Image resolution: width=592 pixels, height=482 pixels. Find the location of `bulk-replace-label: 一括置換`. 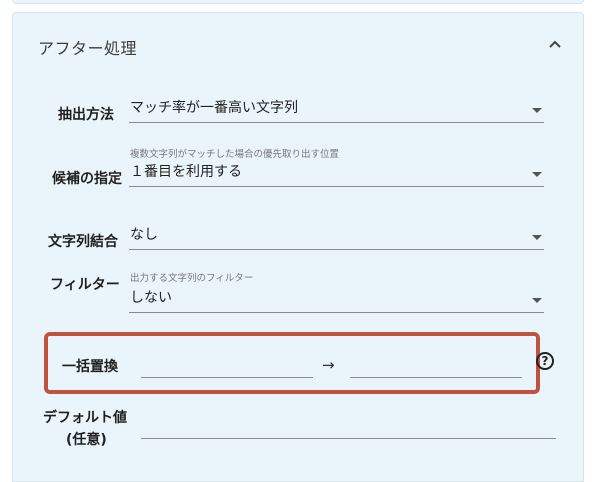

bulk-replace-label: 一括置換 is located at coordinates (90, 367).